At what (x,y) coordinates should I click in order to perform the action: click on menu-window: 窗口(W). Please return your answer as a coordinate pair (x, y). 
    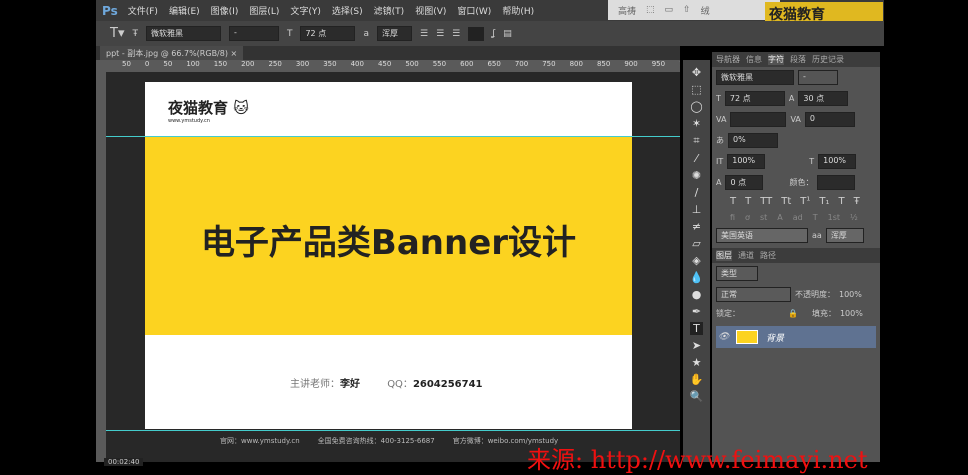
    Looking at the image, I should click on (474, 10).